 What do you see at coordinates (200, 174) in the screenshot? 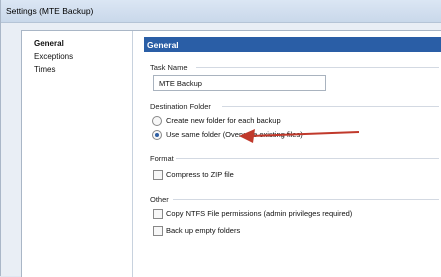
I see `compress-zip-label: Compress to ZIP file` at bounding box center [200, 174].